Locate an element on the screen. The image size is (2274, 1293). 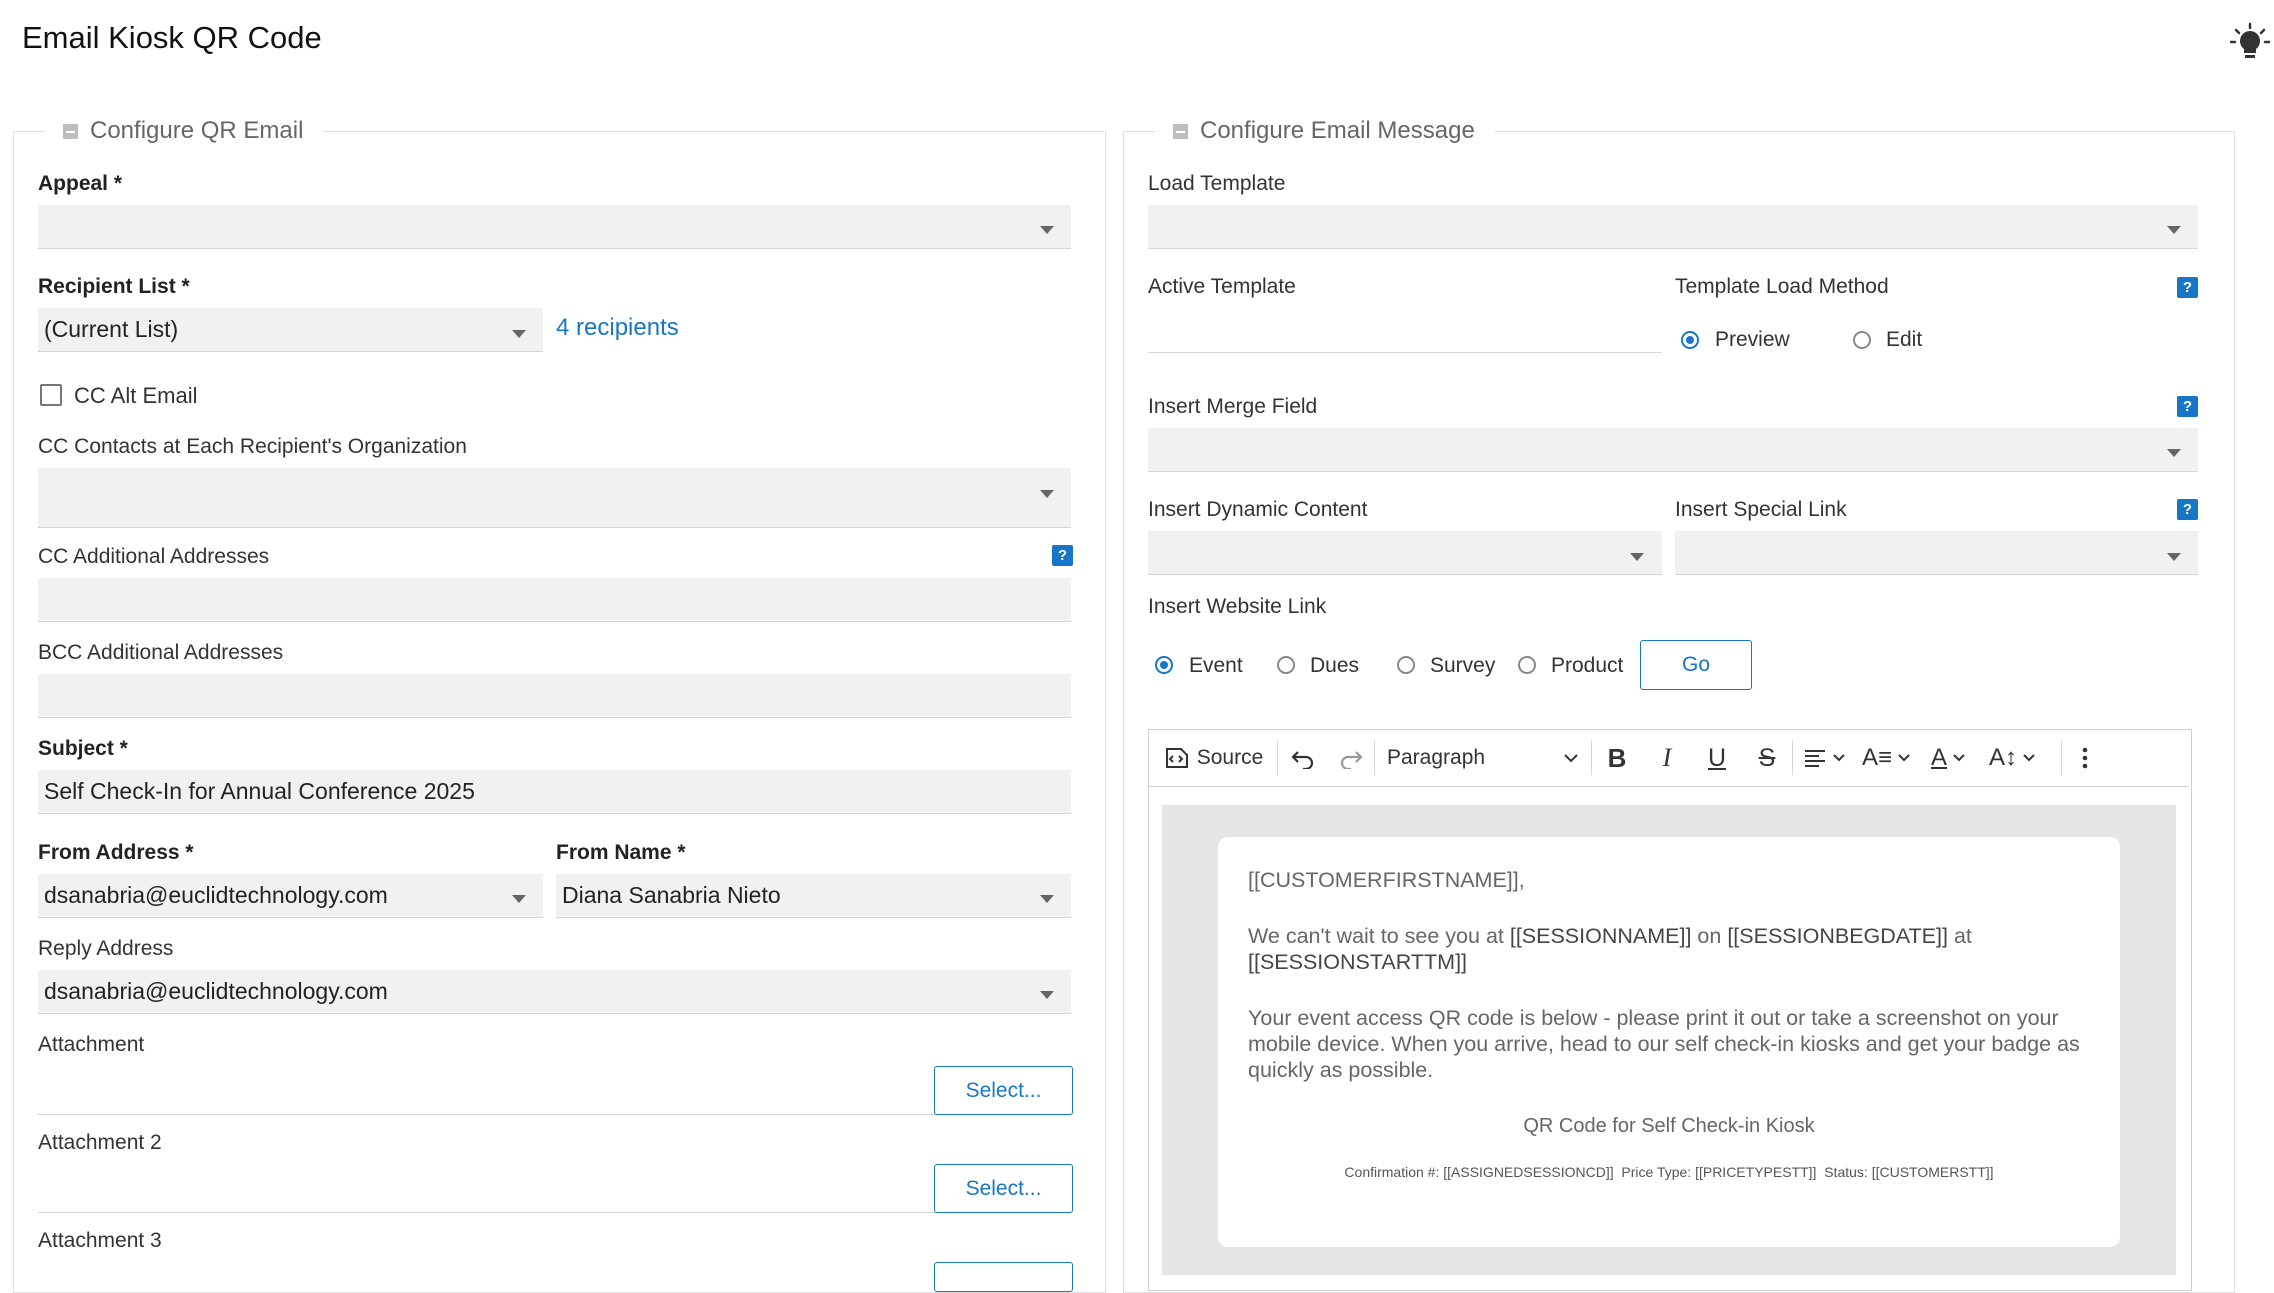
session-name-field: [[SESSIONNAME]] is located at coordinates (1600, 936).